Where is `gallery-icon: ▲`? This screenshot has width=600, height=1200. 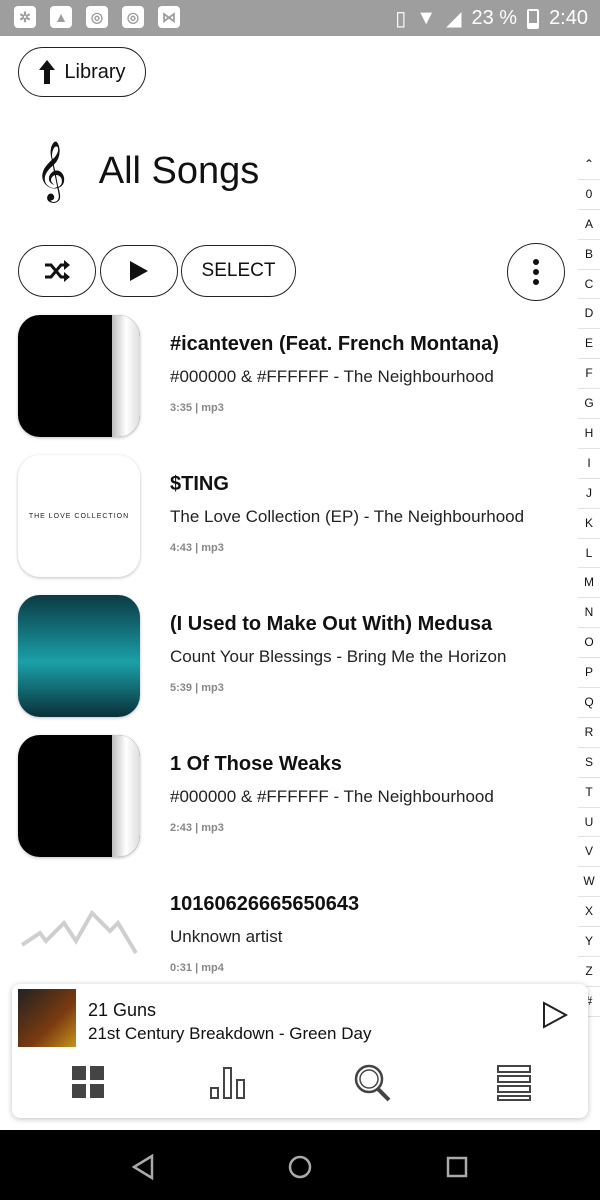 gallery-icon: ▲ is located at coordinates (61, 17).